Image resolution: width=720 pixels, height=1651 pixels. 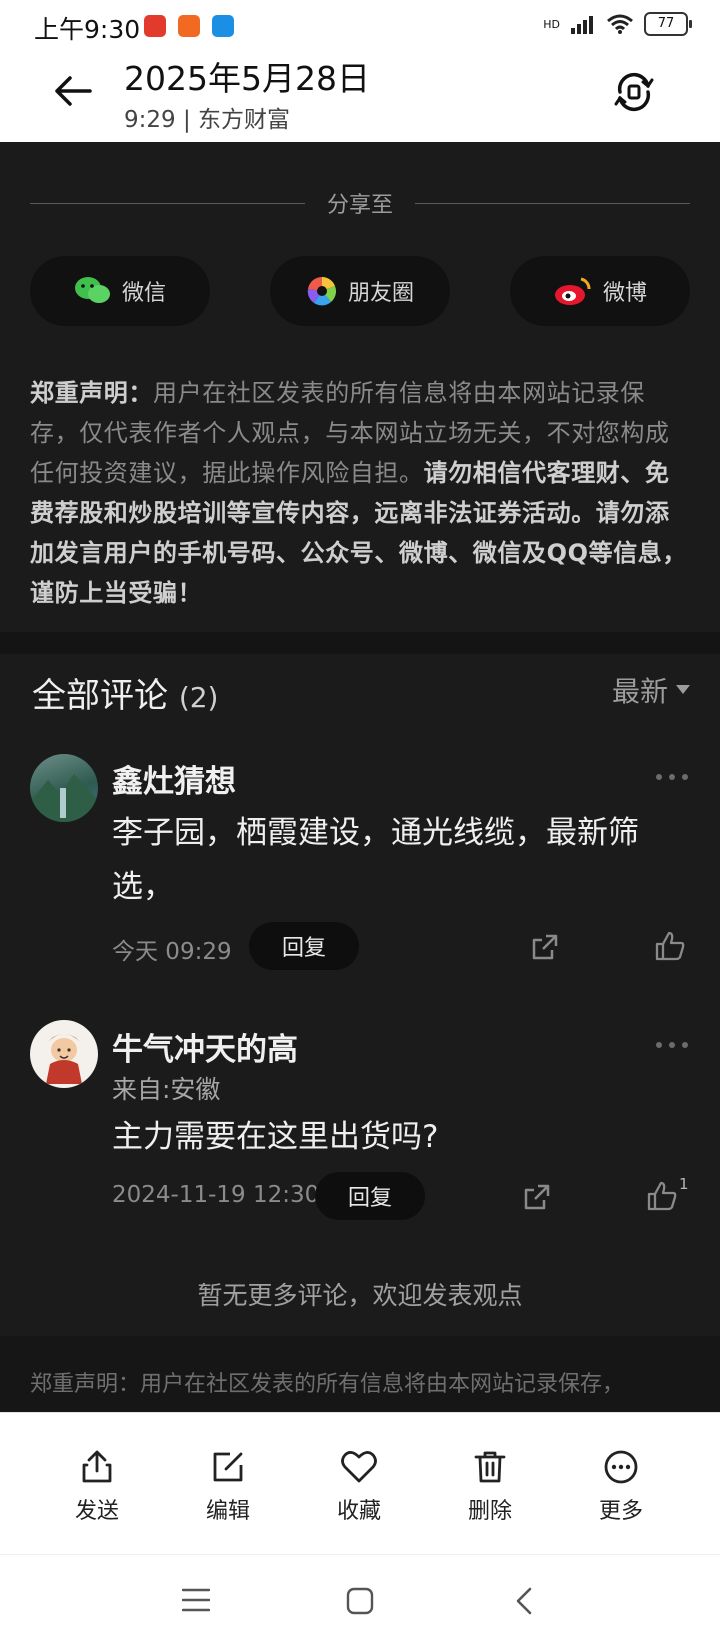 What do you see at coordinates (228, 1467) in the screenshot?
I see `edit-icon` at bounding box center [228, 1467].